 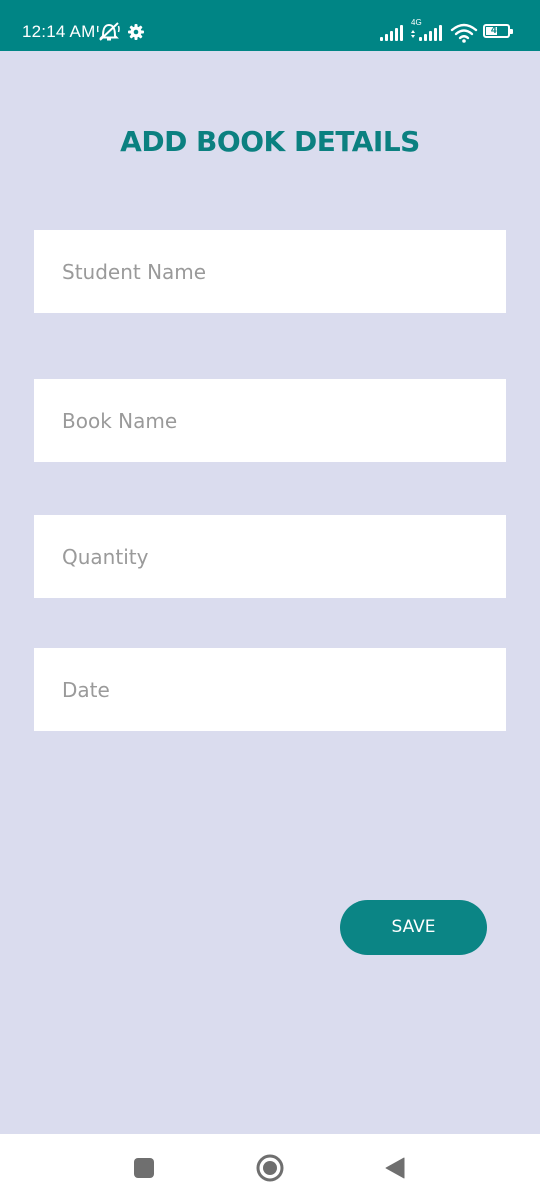 What do you see at coordinates (108, 31) in the screenshot?
I see `mute-icon` at bounding box center [108, 31].